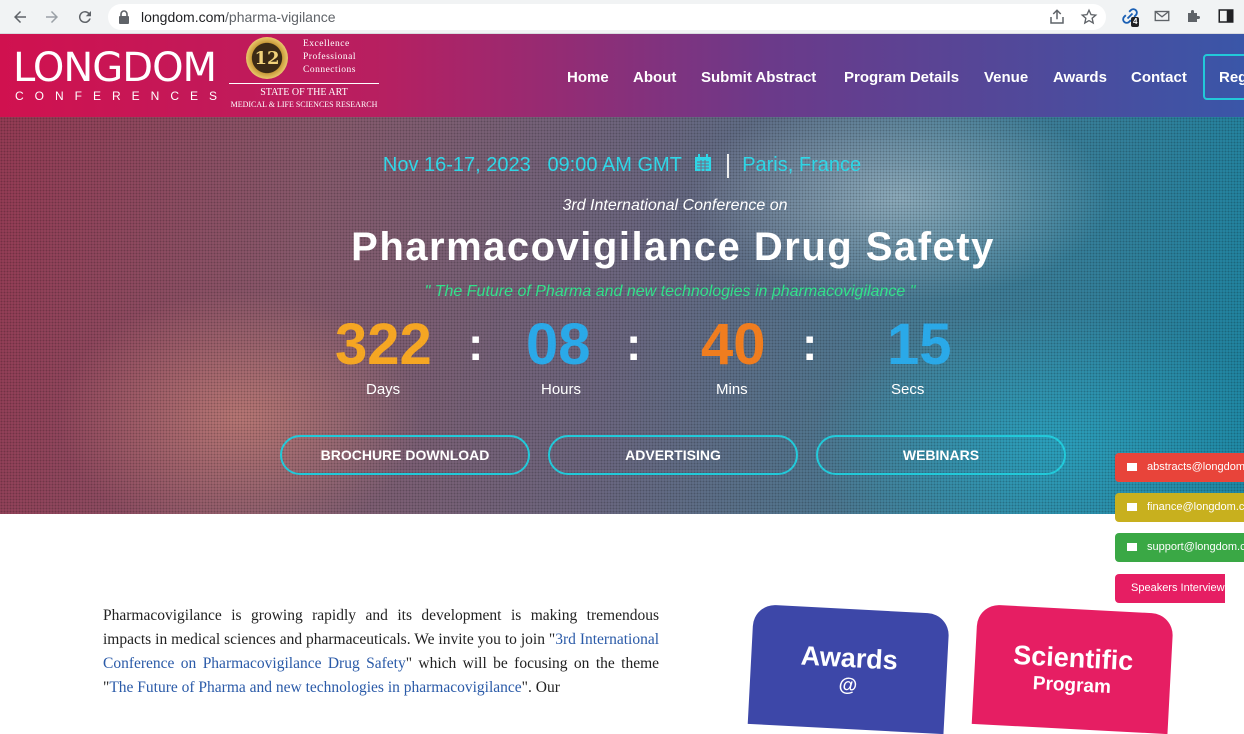 This screenshot has height=734, width=1244. What do you see at coordinates (673, 455) in the screenshot?
I see `advertising-button: ADVERTISING` at bounding box center [673, 455].